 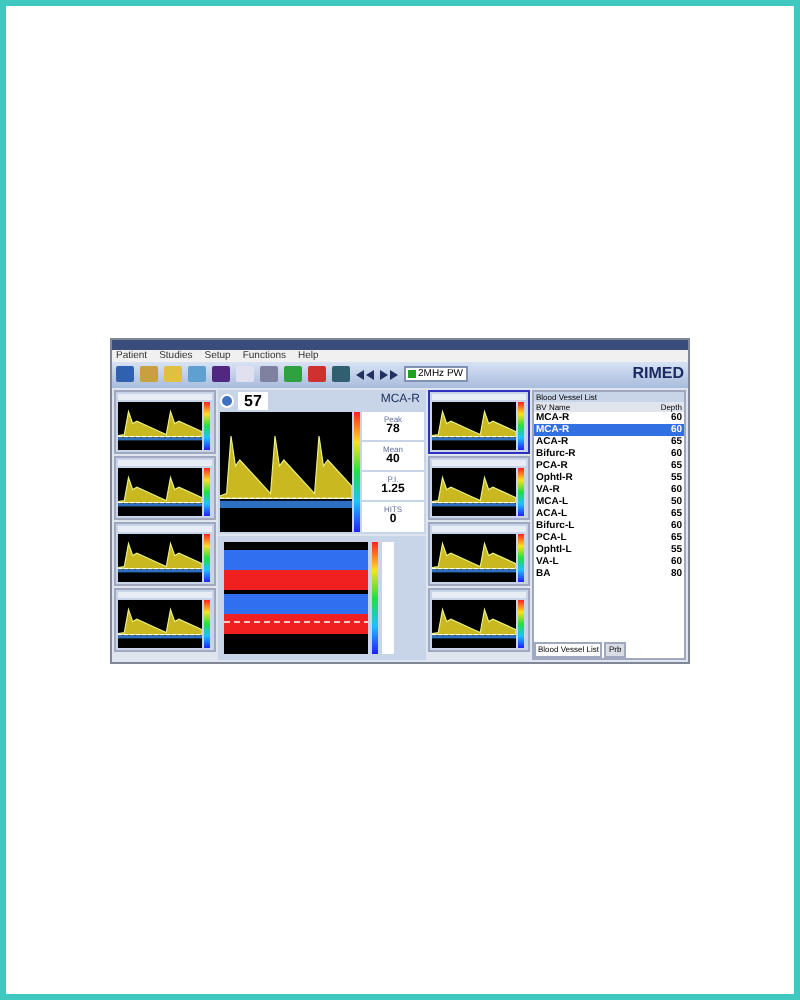 I want to click on status-indicator-icon, so click(x=412, y=374).